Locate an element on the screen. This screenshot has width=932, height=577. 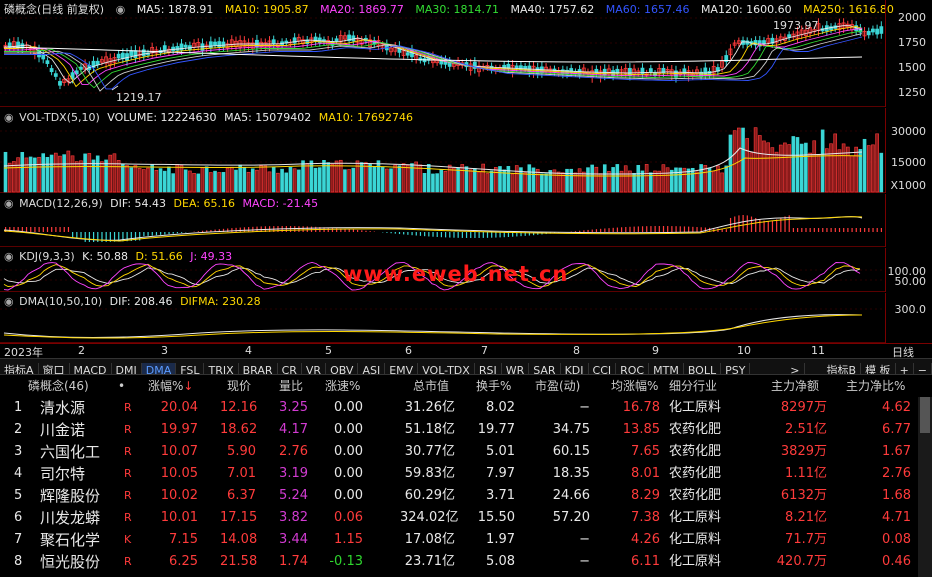
col-header-change: 涨幅%↓ is located at coordinates (170, 386).